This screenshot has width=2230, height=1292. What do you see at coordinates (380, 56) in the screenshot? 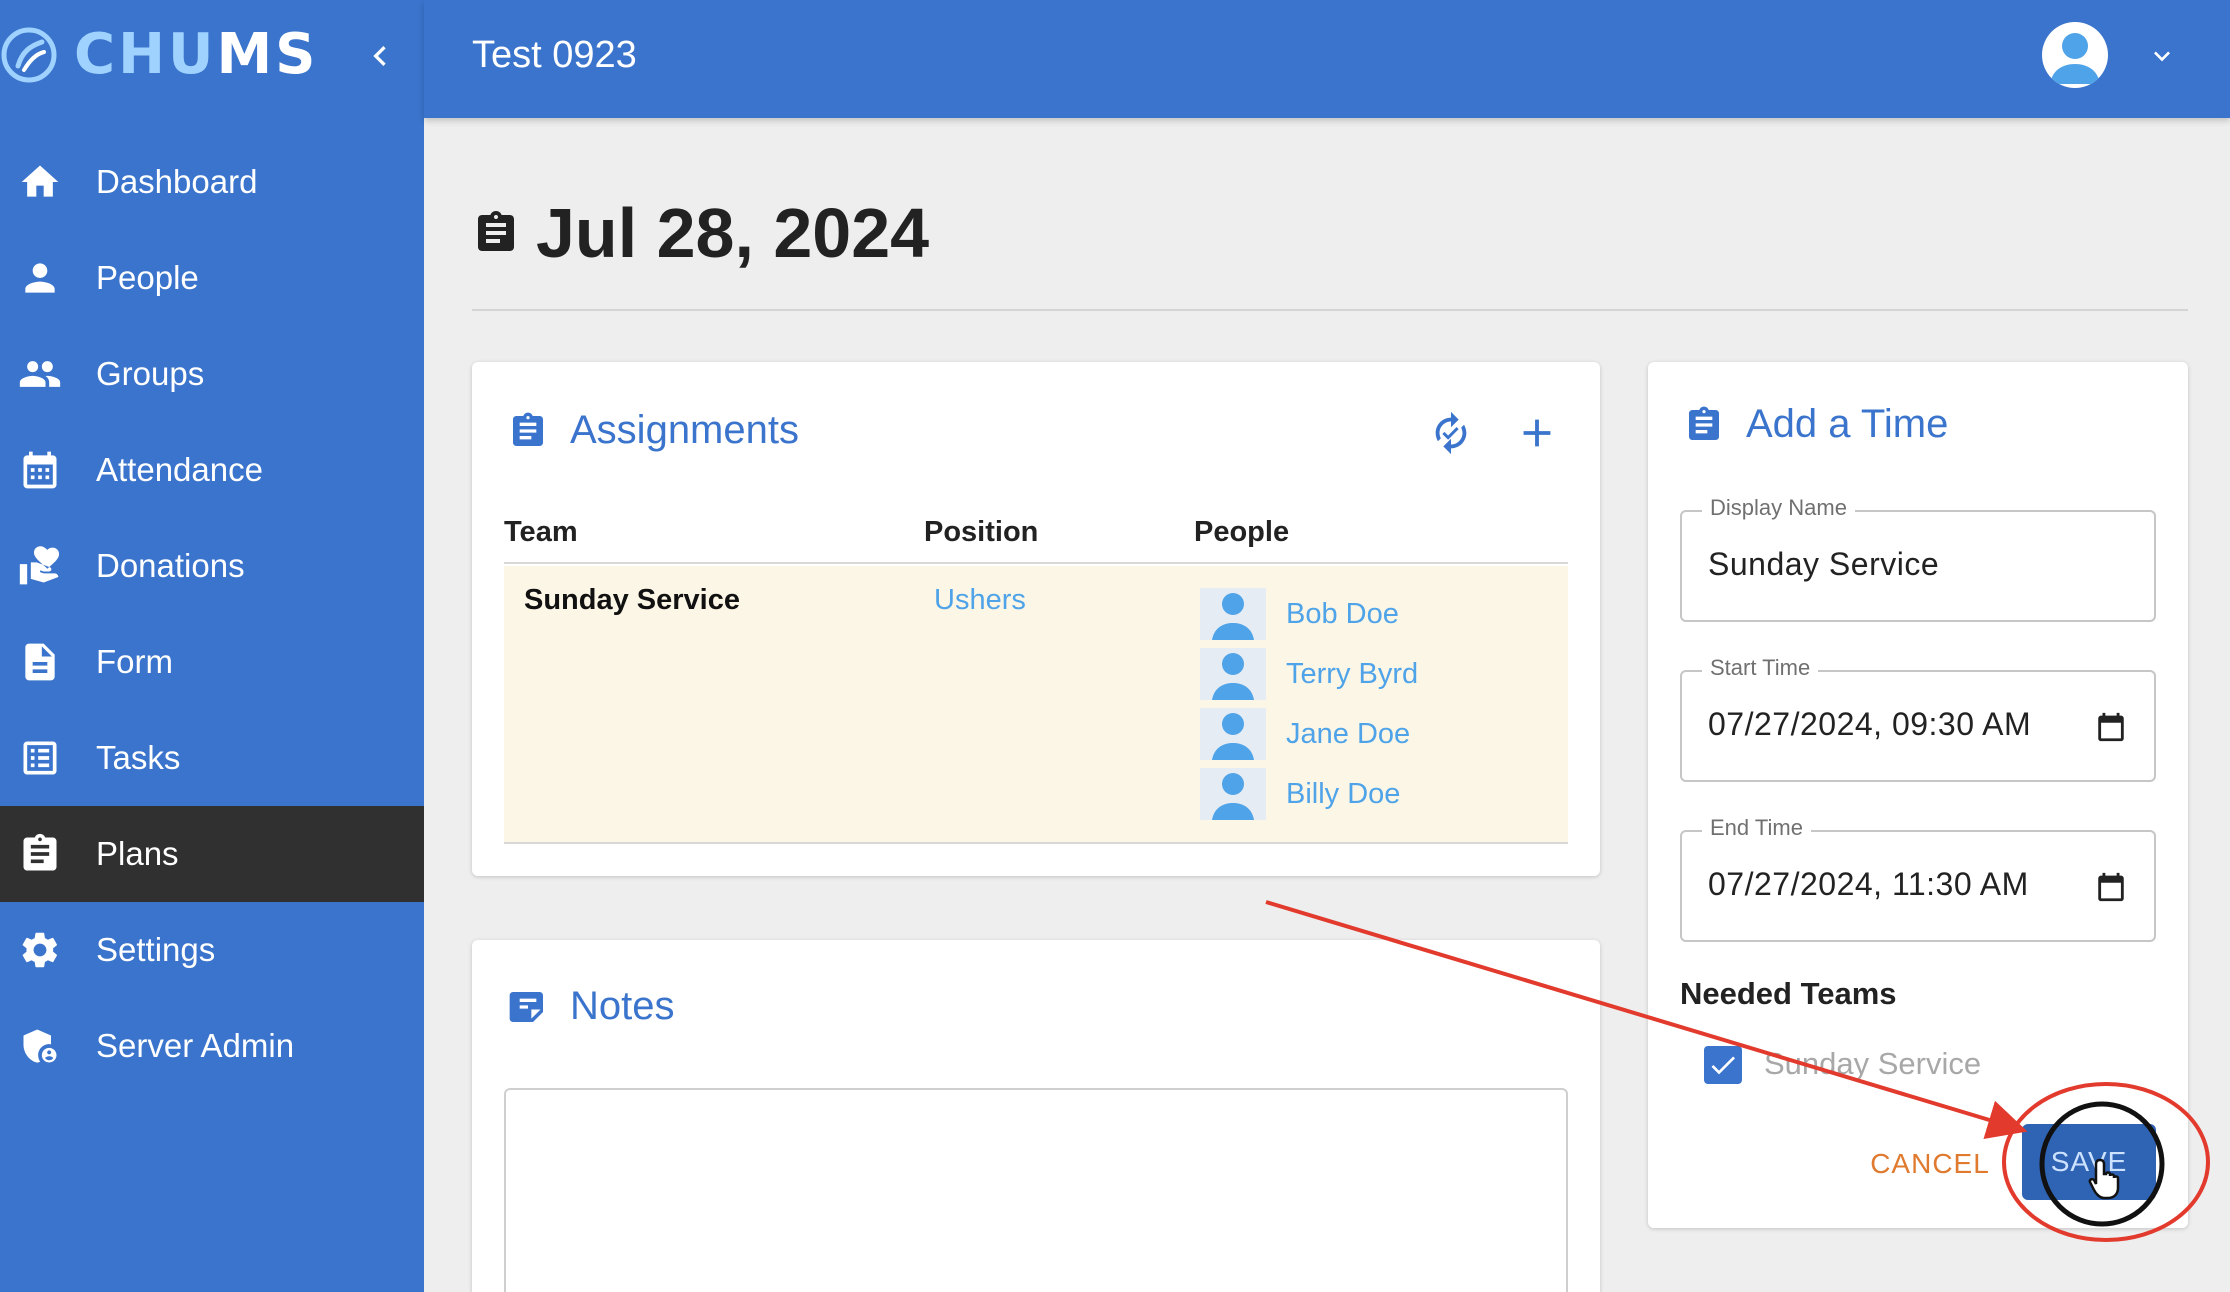
I see `collapse-sidebar-icon` at bounding box center [380, 56].